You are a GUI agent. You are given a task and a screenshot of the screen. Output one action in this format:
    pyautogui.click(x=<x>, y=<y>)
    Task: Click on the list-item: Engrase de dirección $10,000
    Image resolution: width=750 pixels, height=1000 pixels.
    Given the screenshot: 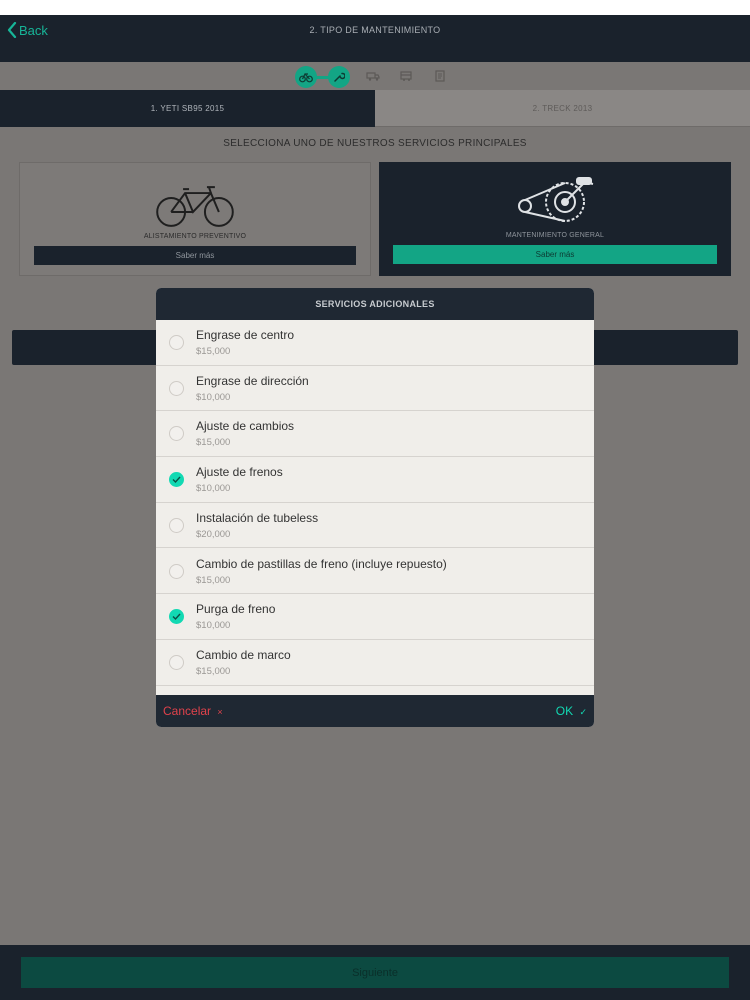 What is the action you would take?
    pyautogui.click(x=375, y=389)
    